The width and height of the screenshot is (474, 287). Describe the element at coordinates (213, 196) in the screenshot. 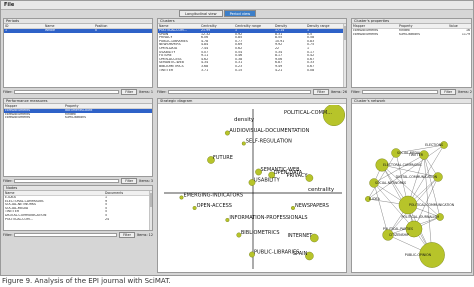

I see `cluster-point-label: EMERGING-INDICATORS` at that location.